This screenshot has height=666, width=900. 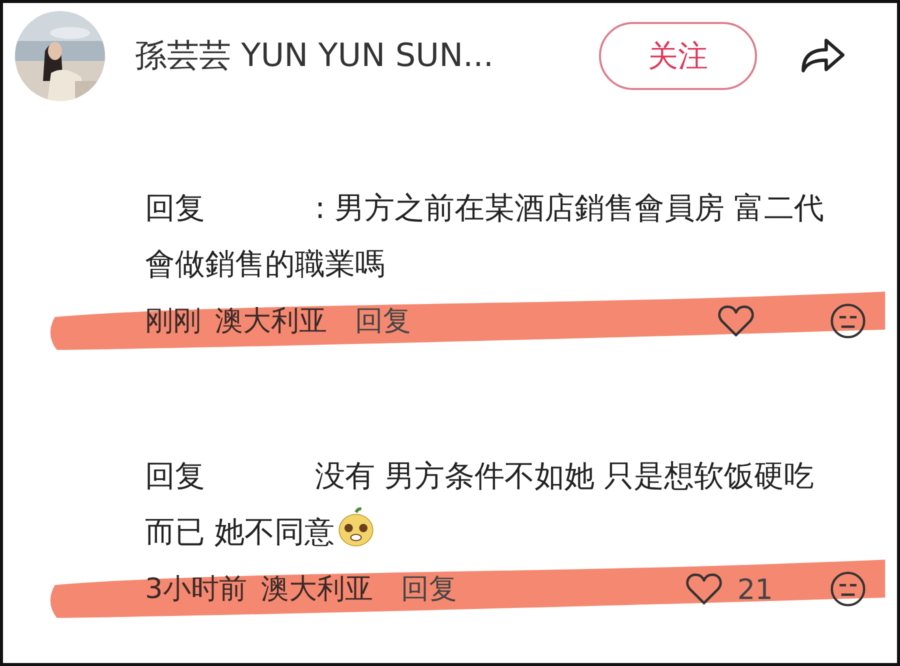 I want to click on follow-button: 关注, so click(x=678, y=56).